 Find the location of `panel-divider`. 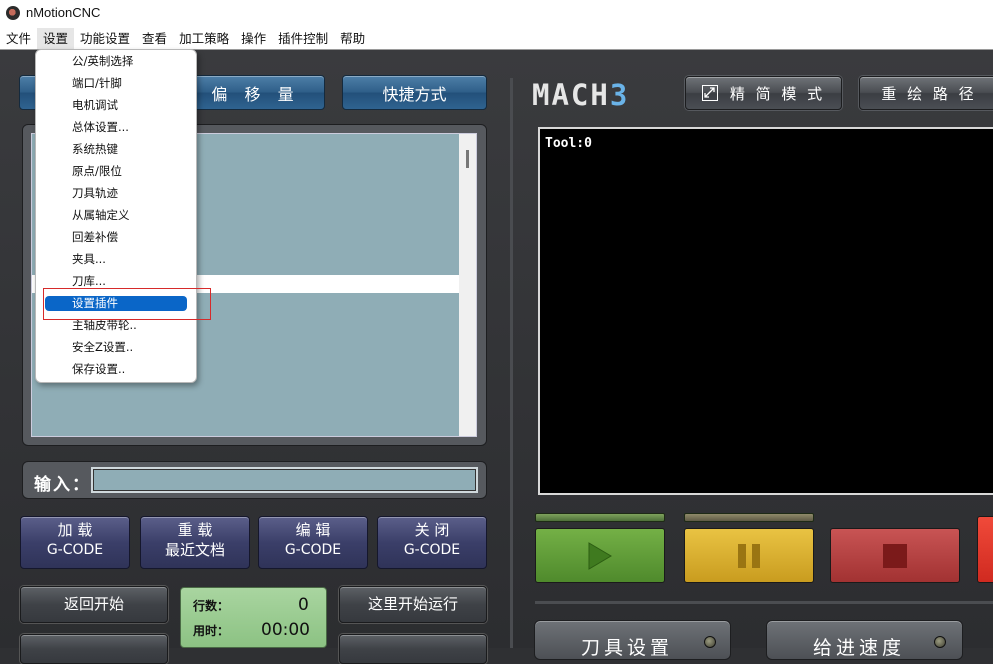

panel-divider is located at coordinates (511, 363).